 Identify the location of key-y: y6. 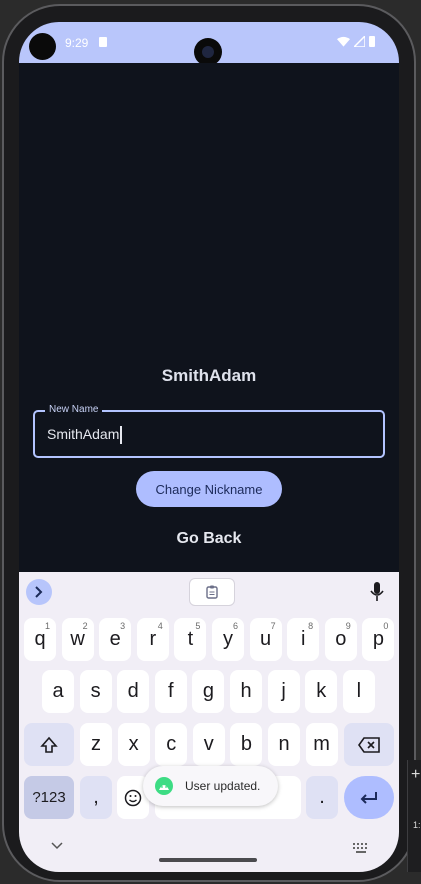
(228, 639).